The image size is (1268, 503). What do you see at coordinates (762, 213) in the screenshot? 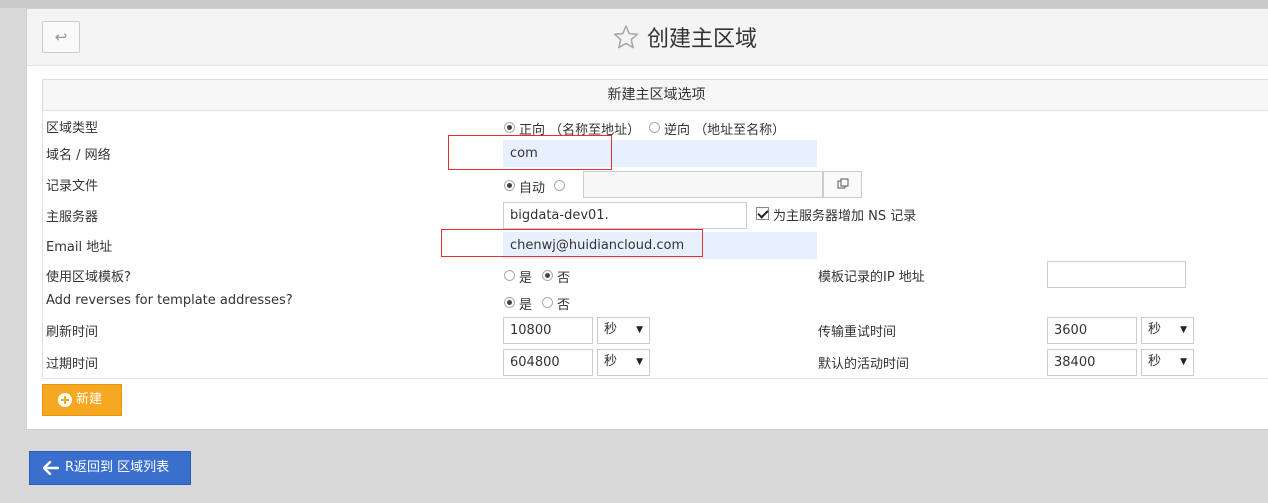
I see `add-ns-record-checkbox` at bounding box center [762, 213].